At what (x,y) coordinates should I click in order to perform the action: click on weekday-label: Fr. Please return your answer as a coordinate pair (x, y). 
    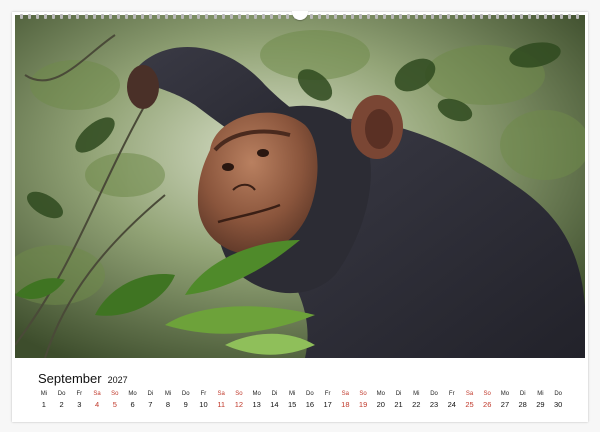
    Looking at the image, I should click on (203, 394).